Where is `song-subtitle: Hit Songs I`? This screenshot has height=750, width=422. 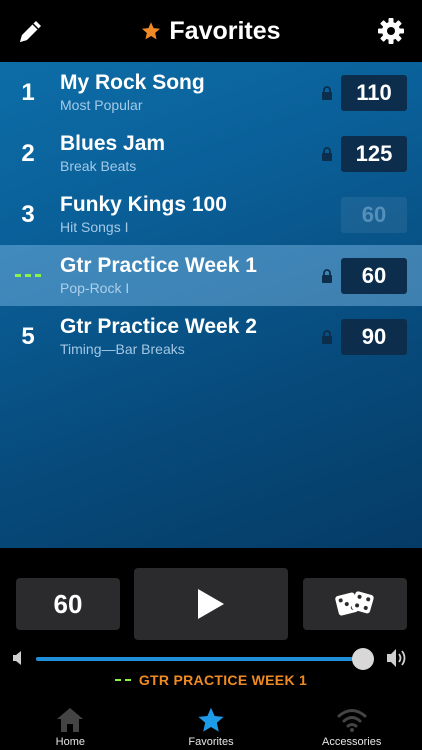 song-subtitle: Hit Songs I is located at coordinates (94, 227).